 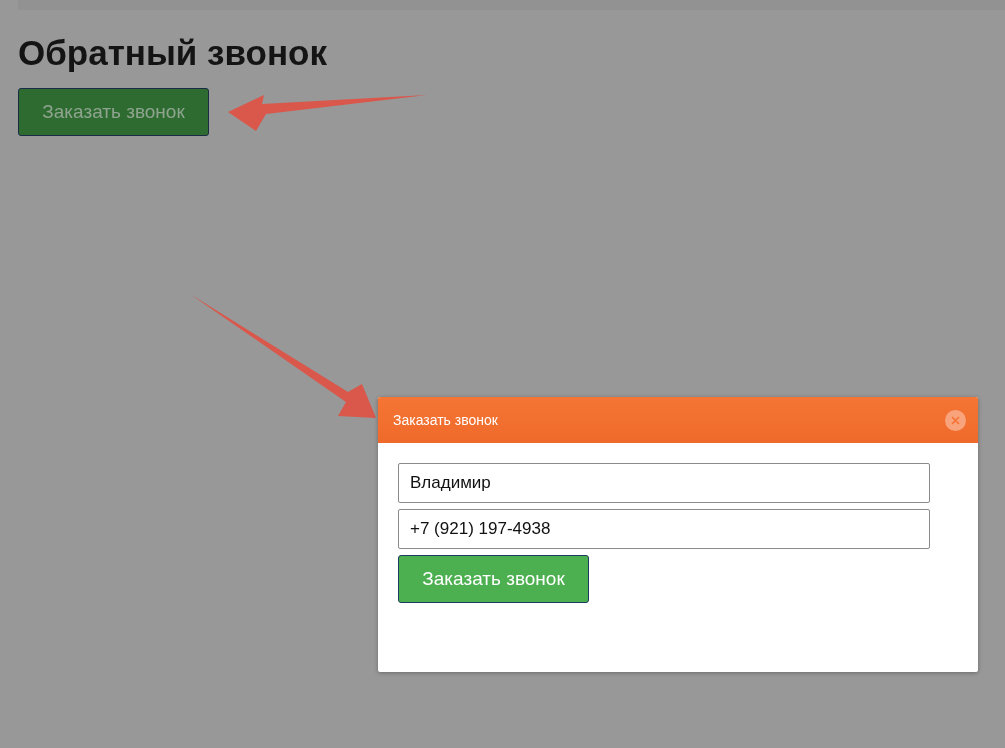 I want to click on modal-title: Заказать звонок, so click(x=445, y=420).